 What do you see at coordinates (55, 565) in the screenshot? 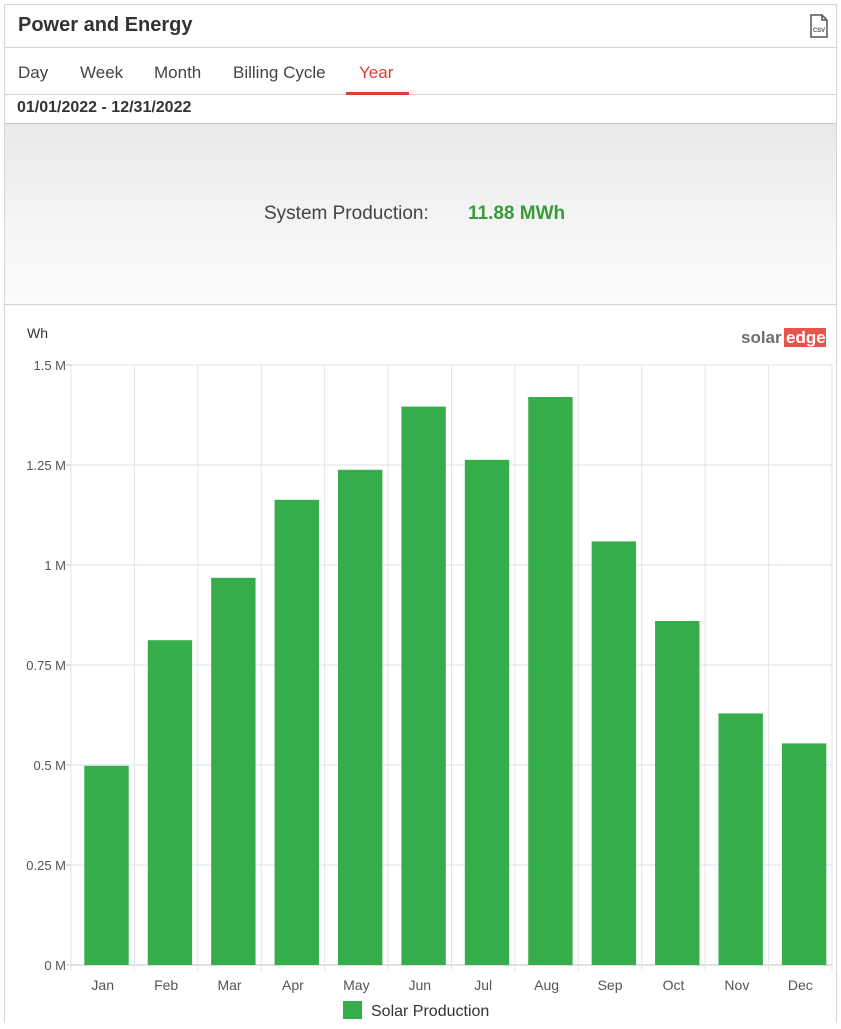
I see `y-tick-label: 1 M` at bounding box center [55, 565].